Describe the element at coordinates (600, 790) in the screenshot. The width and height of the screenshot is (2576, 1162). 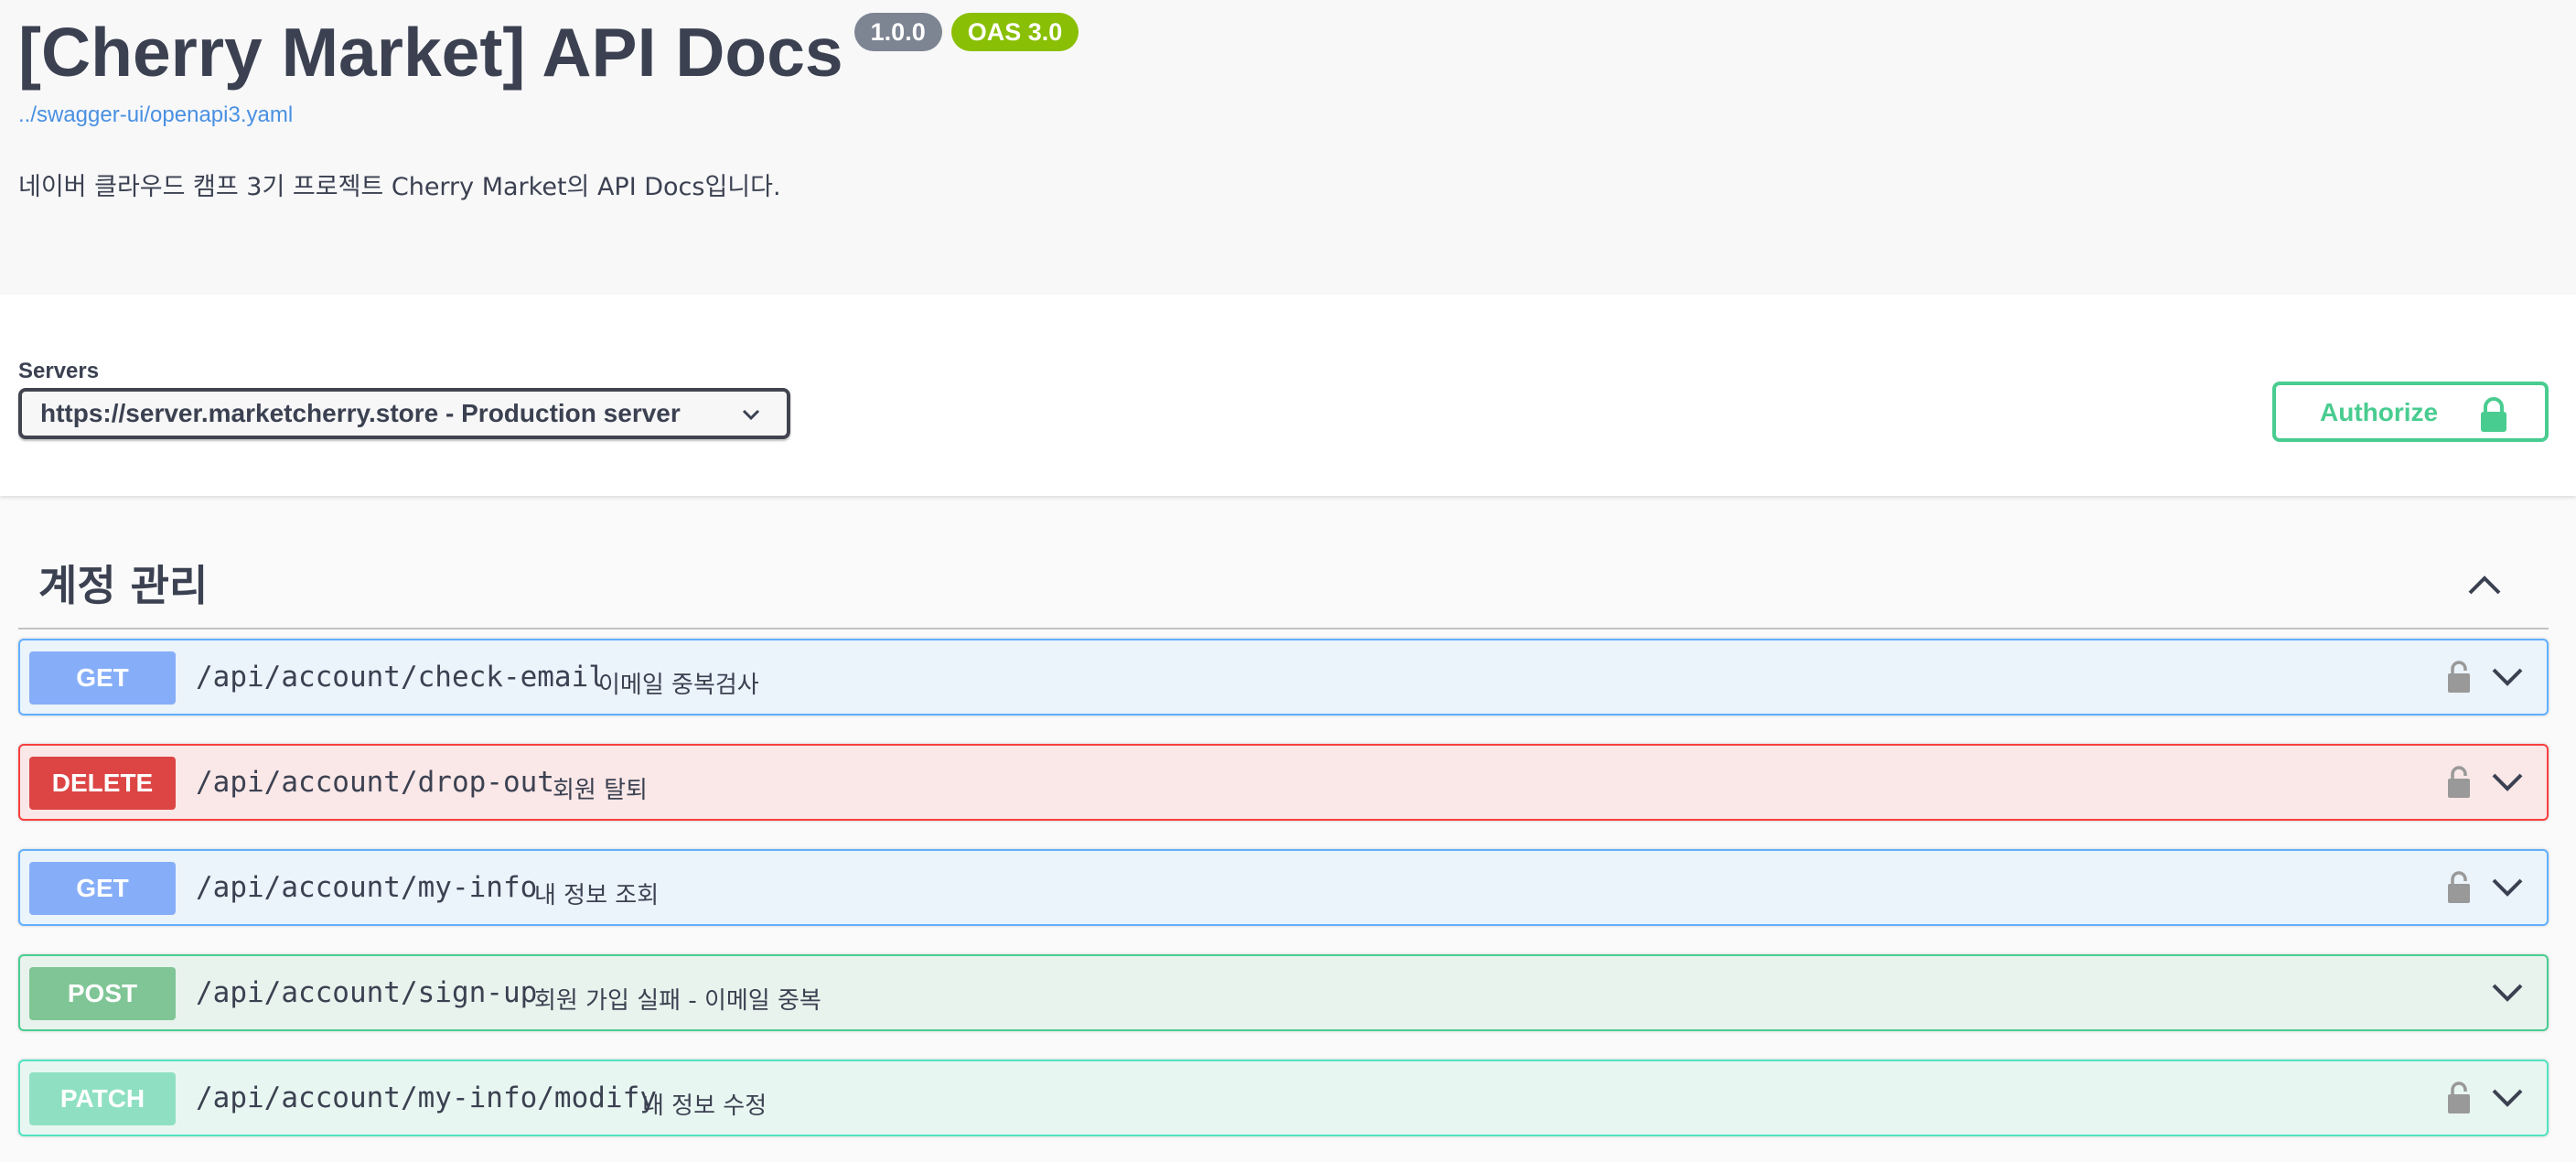
I see `operation-summary: 회원 탈퇴` at that location.